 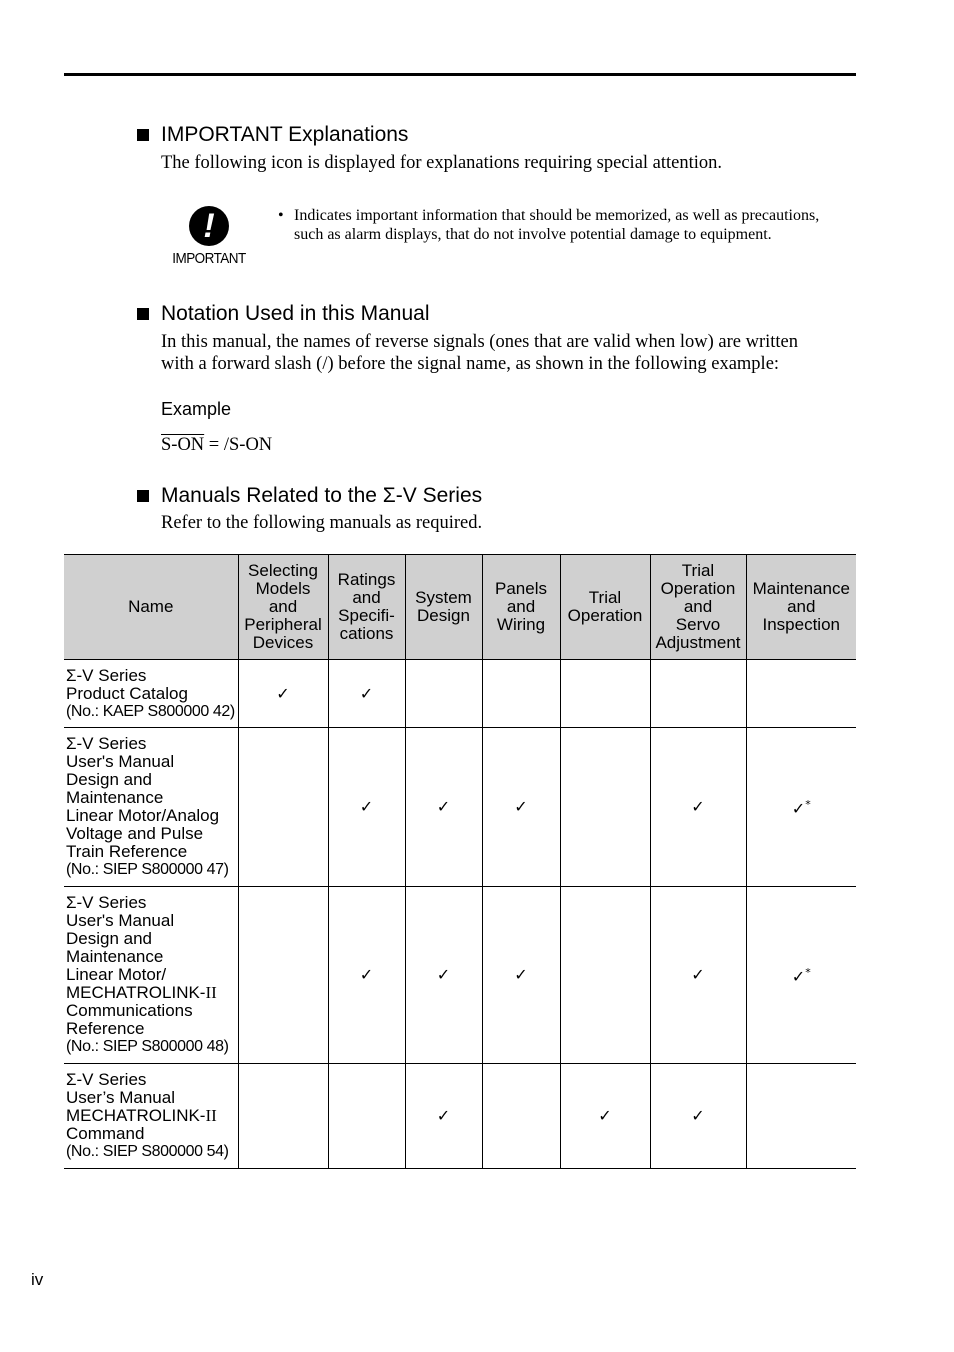 What do you see at coordinates (116, 974) in the screenshot?
I see `manual-name-line: Linear Motor/` at bounding box center [116, 974].